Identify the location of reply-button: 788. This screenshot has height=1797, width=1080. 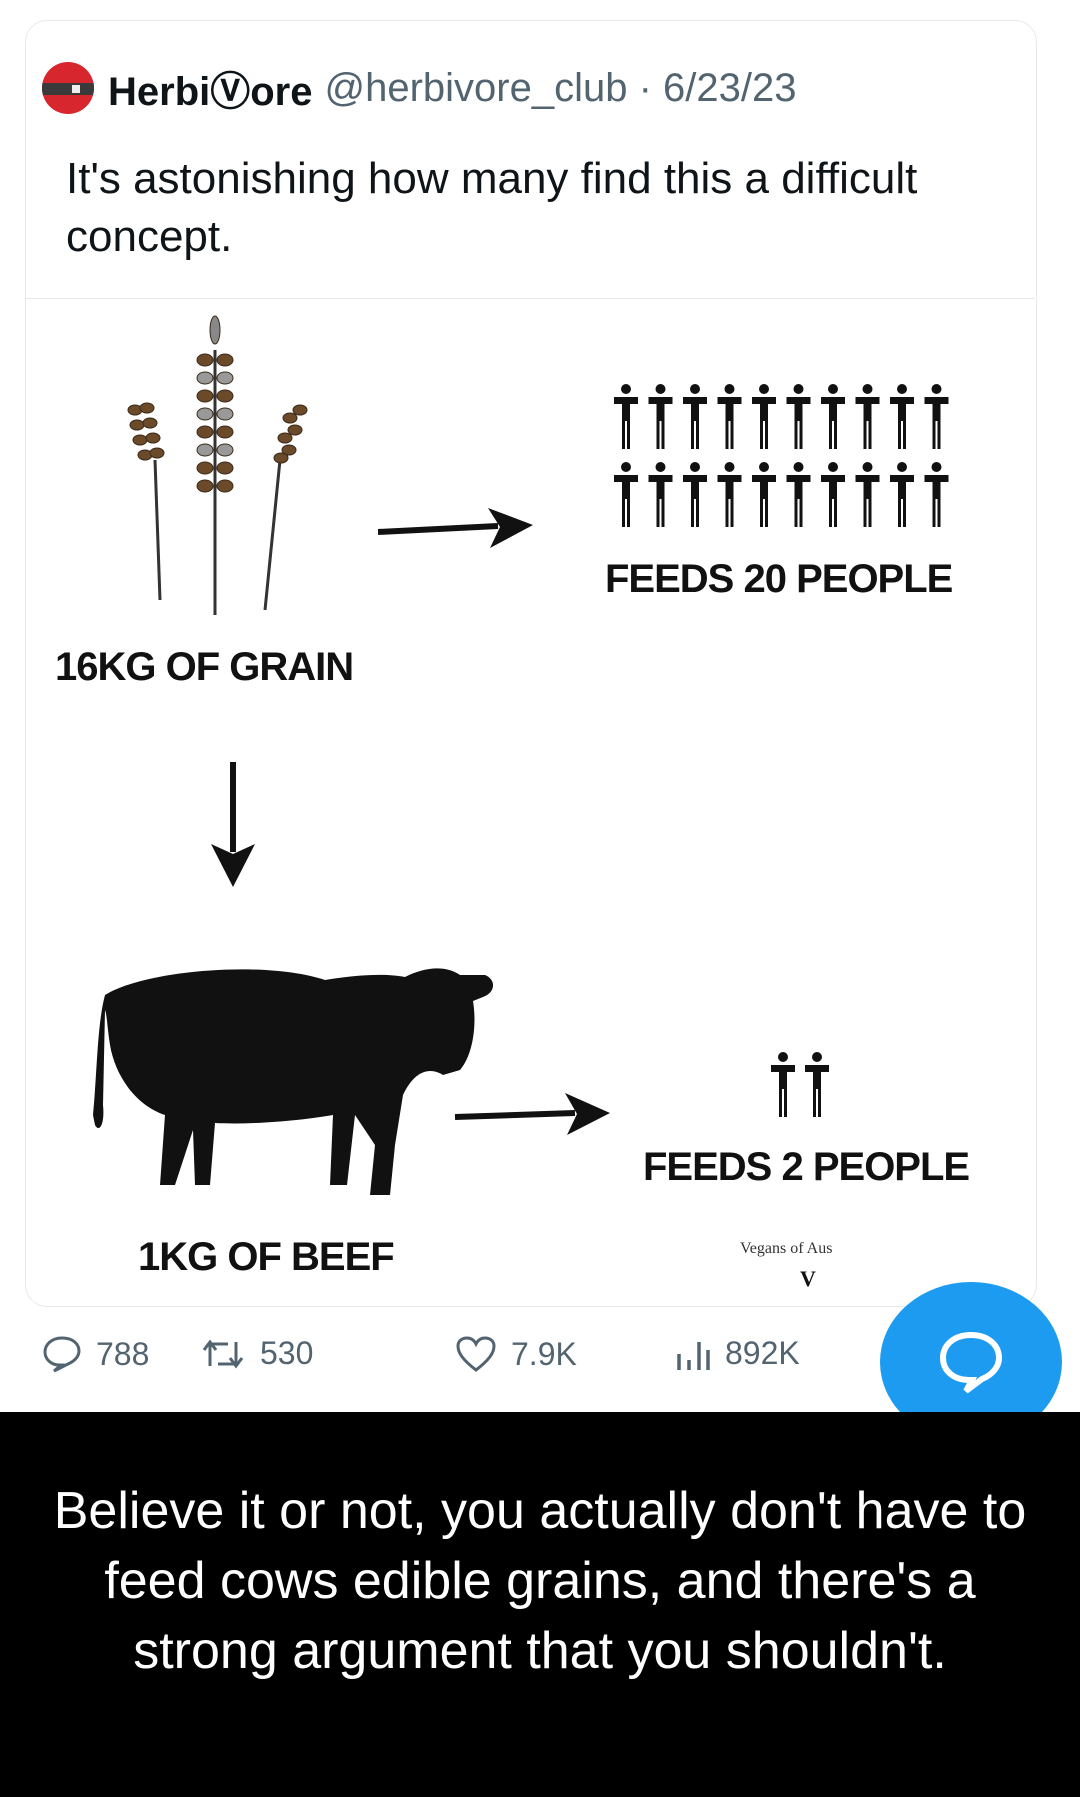
(95, 1354).